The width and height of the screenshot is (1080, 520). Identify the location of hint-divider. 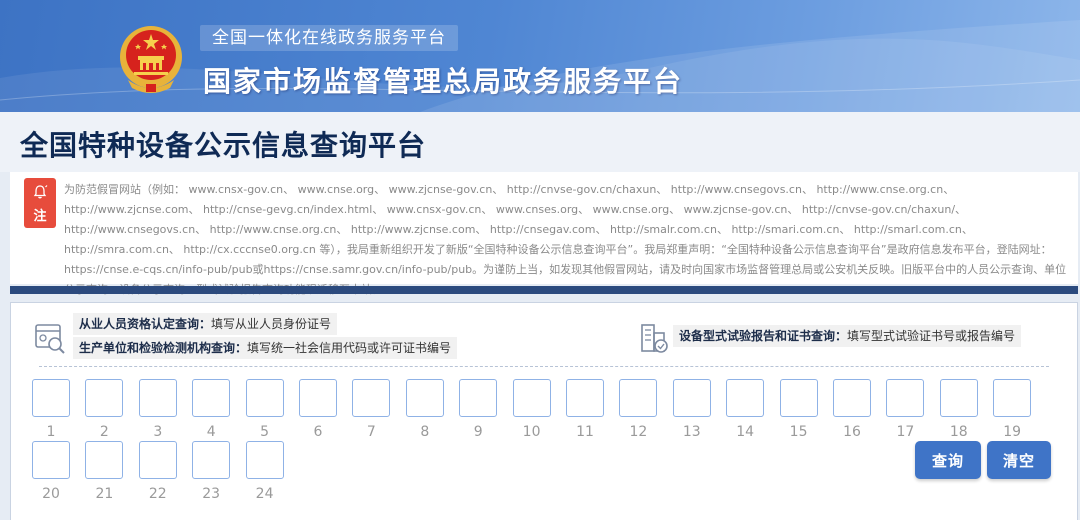
(544, 366).